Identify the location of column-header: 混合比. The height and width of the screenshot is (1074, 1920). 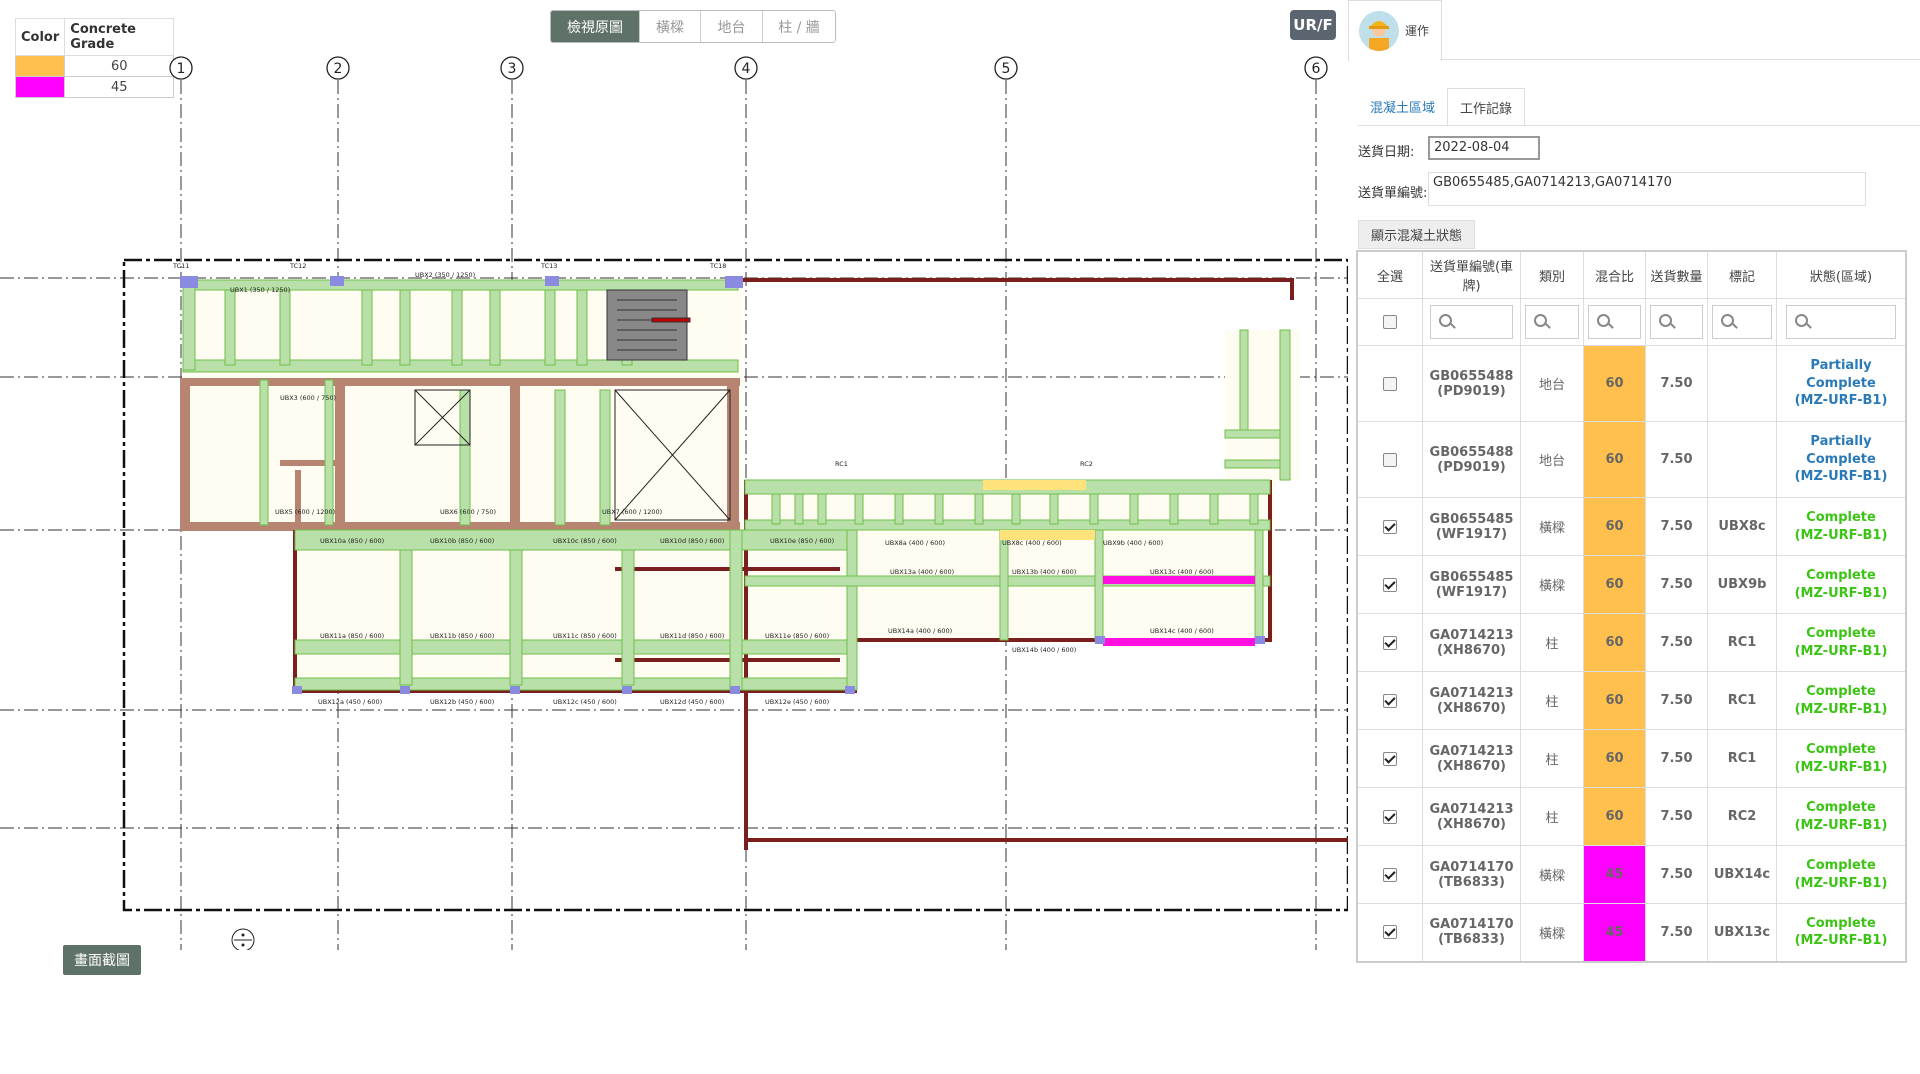
(1614, 274).